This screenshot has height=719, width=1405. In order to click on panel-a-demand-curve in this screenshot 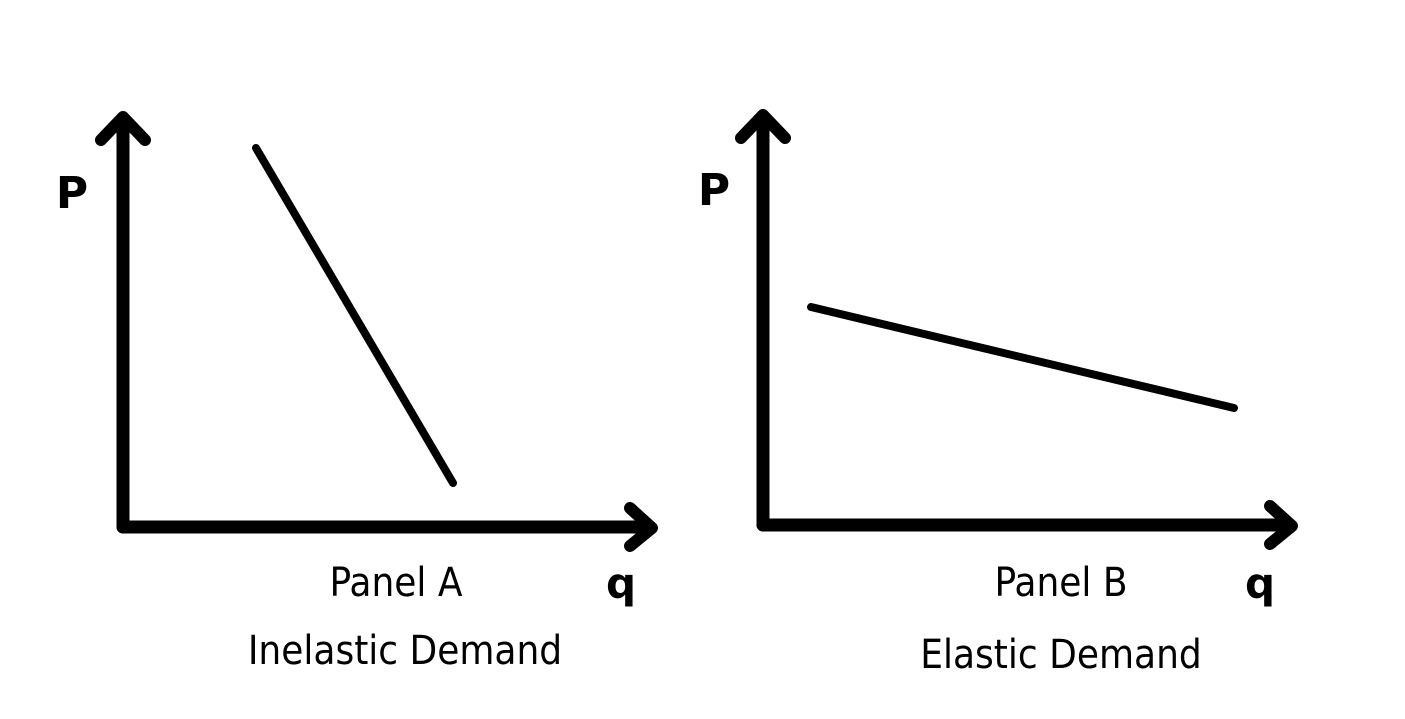, I will do `click(354, 315)`.